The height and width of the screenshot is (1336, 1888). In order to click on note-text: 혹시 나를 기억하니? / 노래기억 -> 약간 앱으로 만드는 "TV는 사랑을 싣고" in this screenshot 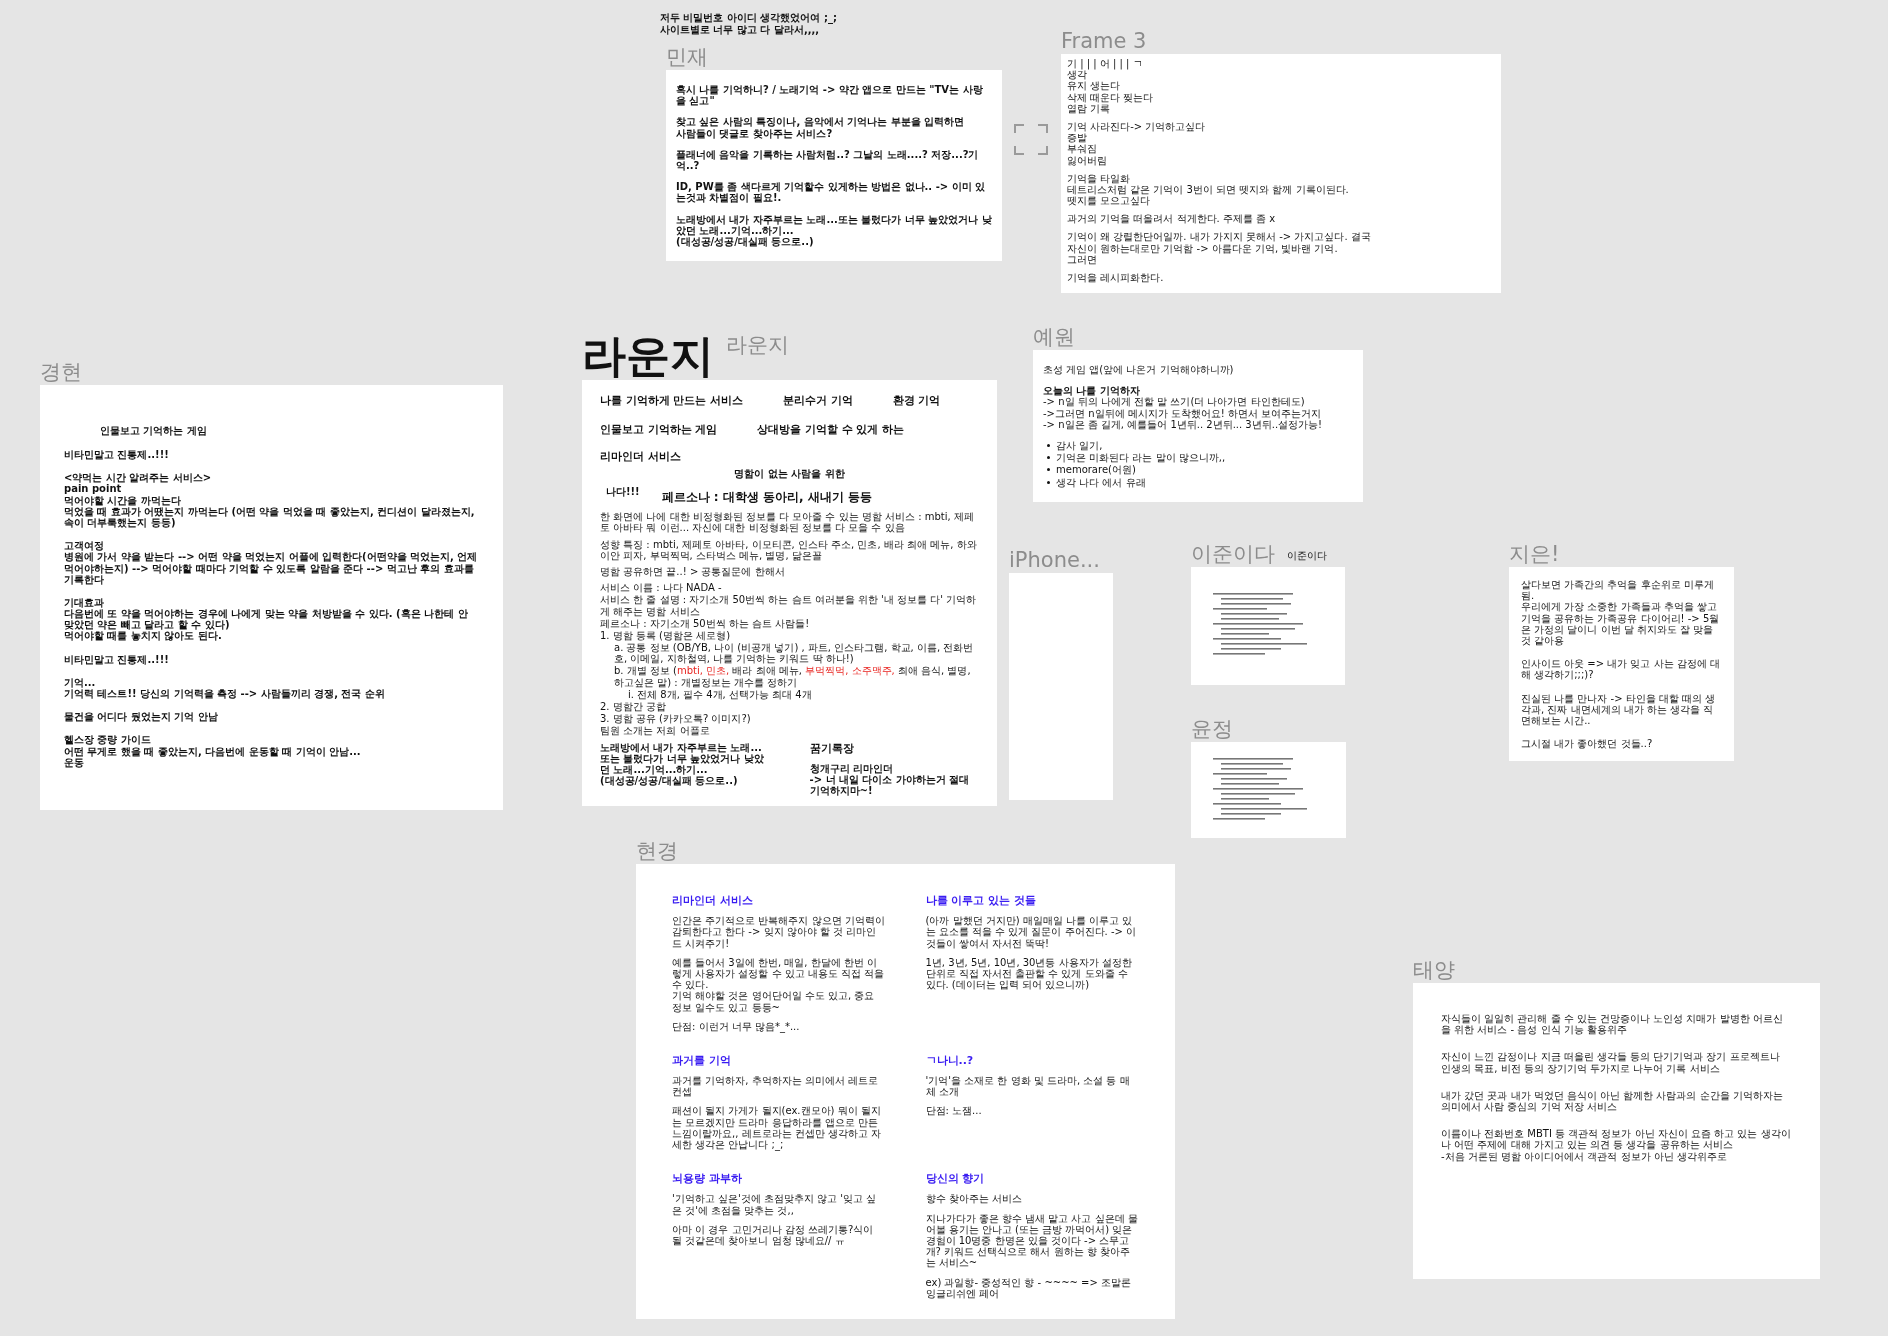, I will do `click(830, 95)`.